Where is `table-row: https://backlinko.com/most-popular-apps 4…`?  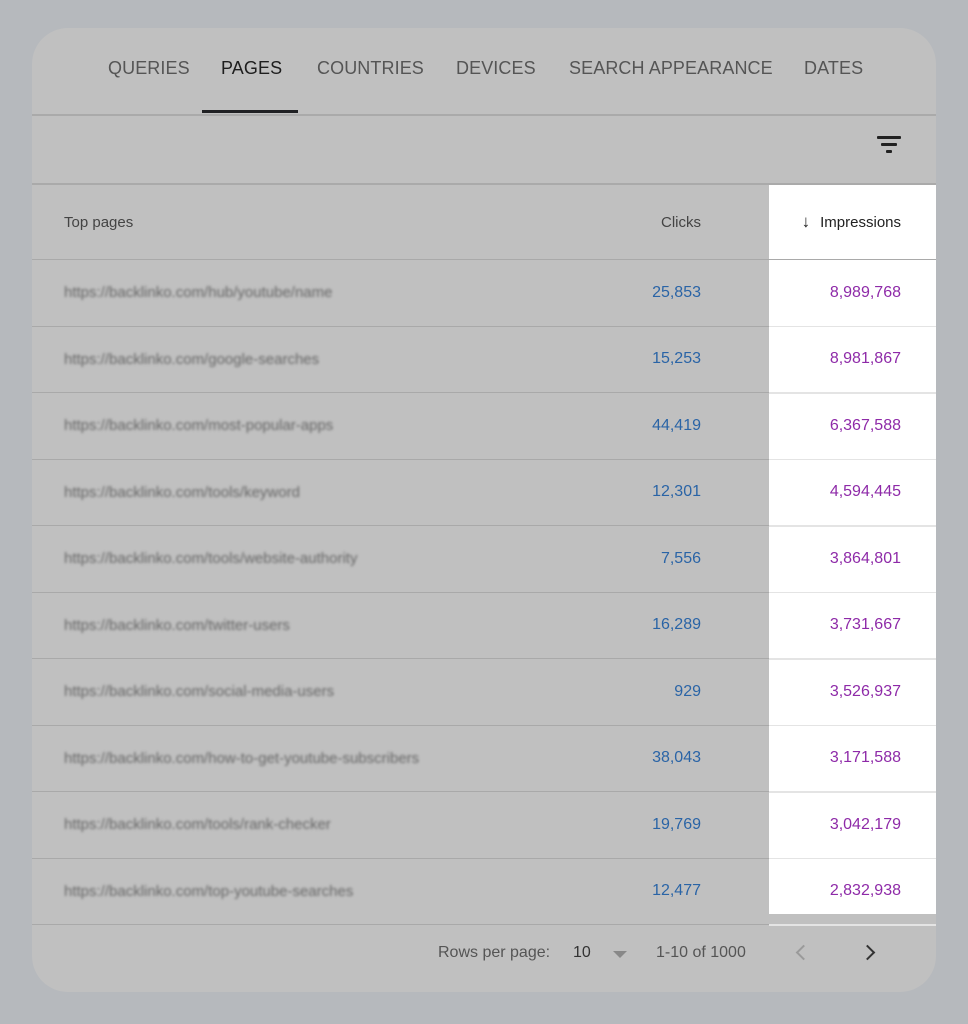
table-row: https://backlinko.com/most-popular-apps 4… is located at coordinates (484, 426).